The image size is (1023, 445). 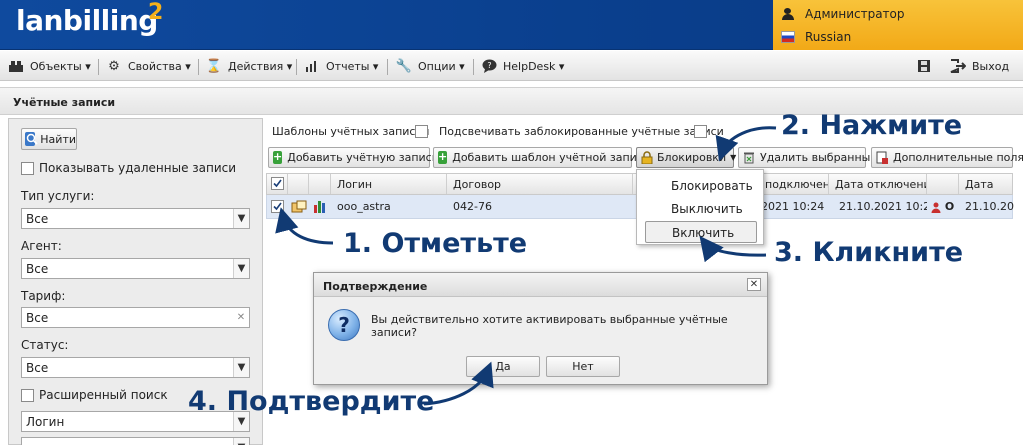 What do you see at coordinates (441, 66) in the screenshot?
I see `menu-options-label: Опции ▾` at bounding box center [441, 66].